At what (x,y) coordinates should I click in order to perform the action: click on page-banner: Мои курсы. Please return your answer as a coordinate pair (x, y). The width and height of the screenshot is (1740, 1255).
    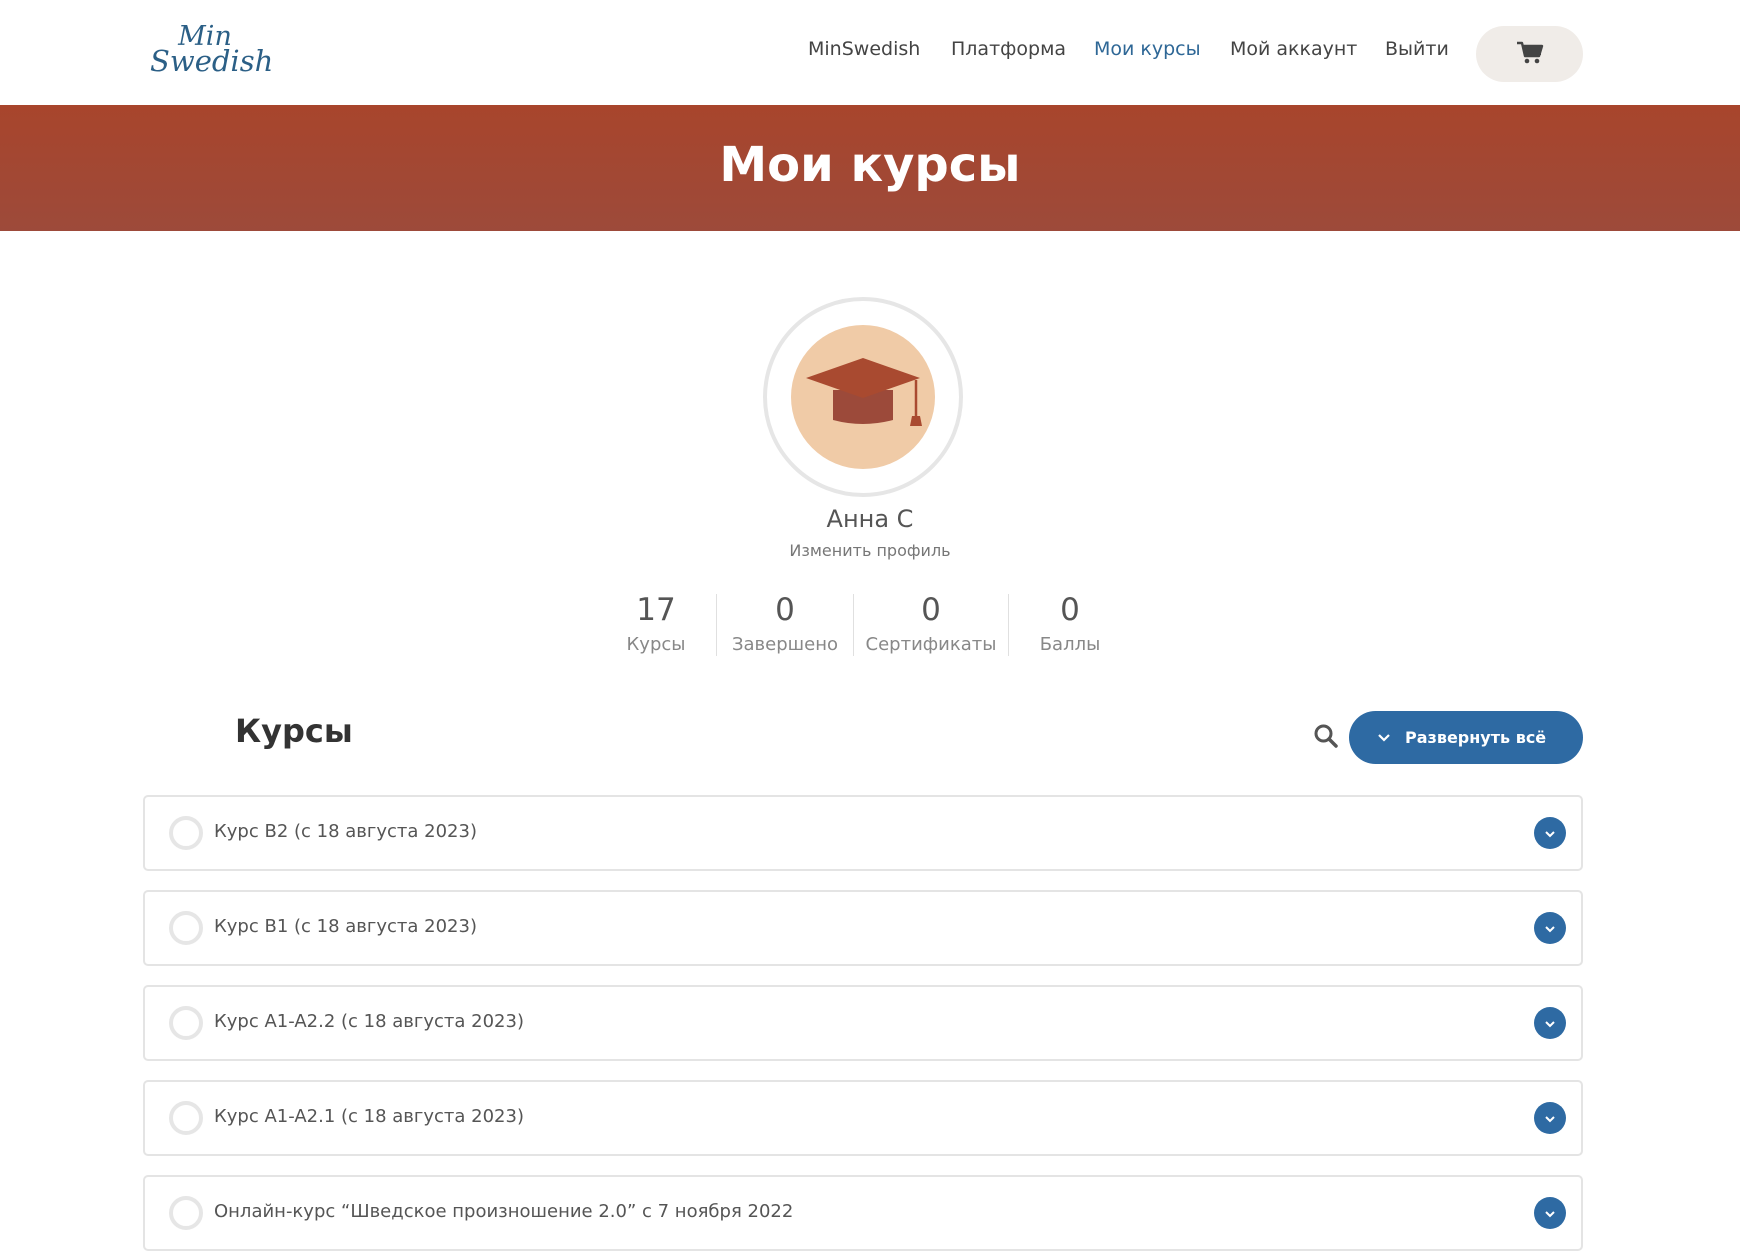
    Looking at the image, I should click on (870, 168).